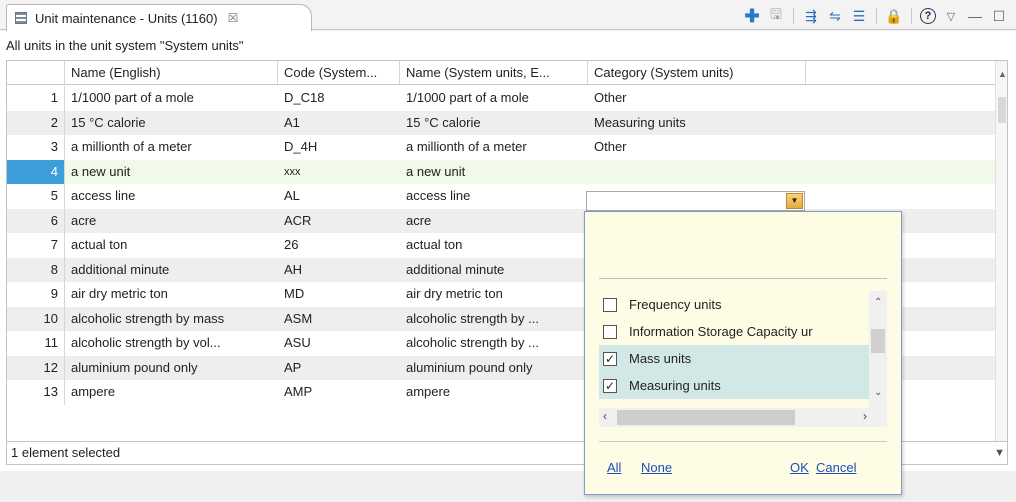  Describe the element at coordinates (1002, 74) in the screenshot. I see `scroll-up-icon: ▲` at that location.